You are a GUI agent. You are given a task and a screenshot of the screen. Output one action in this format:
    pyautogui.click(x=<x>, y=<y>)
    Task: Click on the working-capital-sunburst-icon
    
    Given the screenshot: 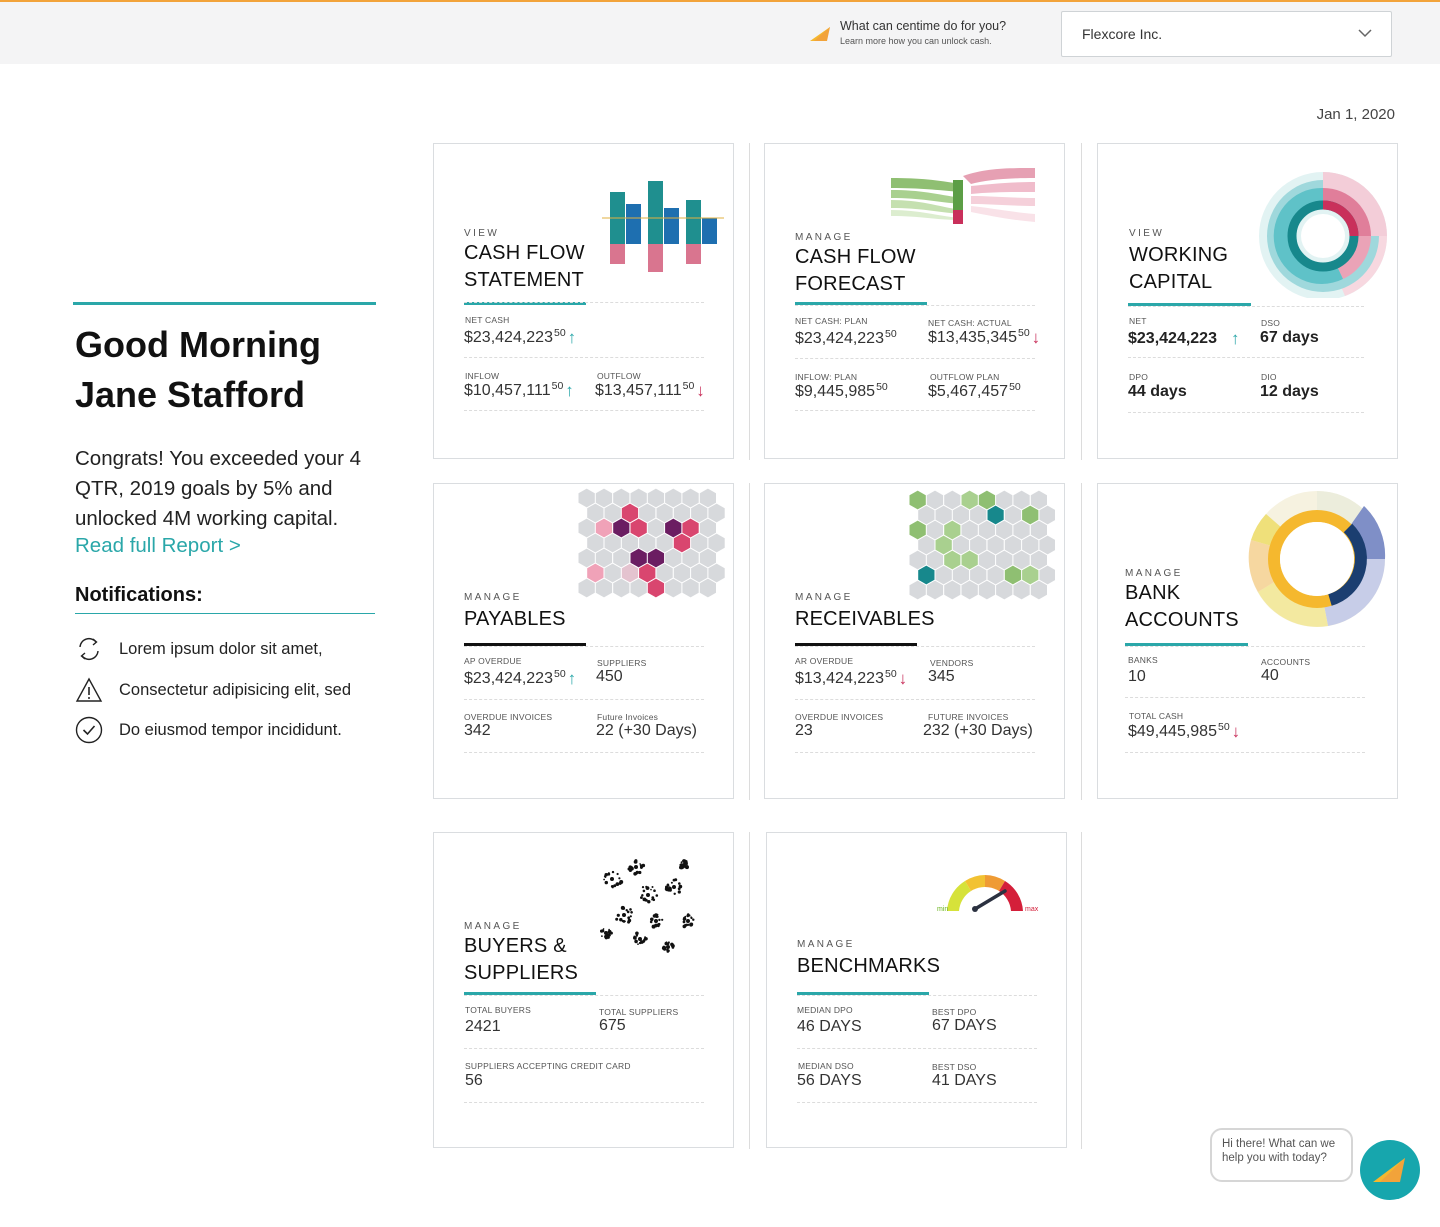 What is the action you would take?
    pyautogui.click(x=1323, y=235)
    